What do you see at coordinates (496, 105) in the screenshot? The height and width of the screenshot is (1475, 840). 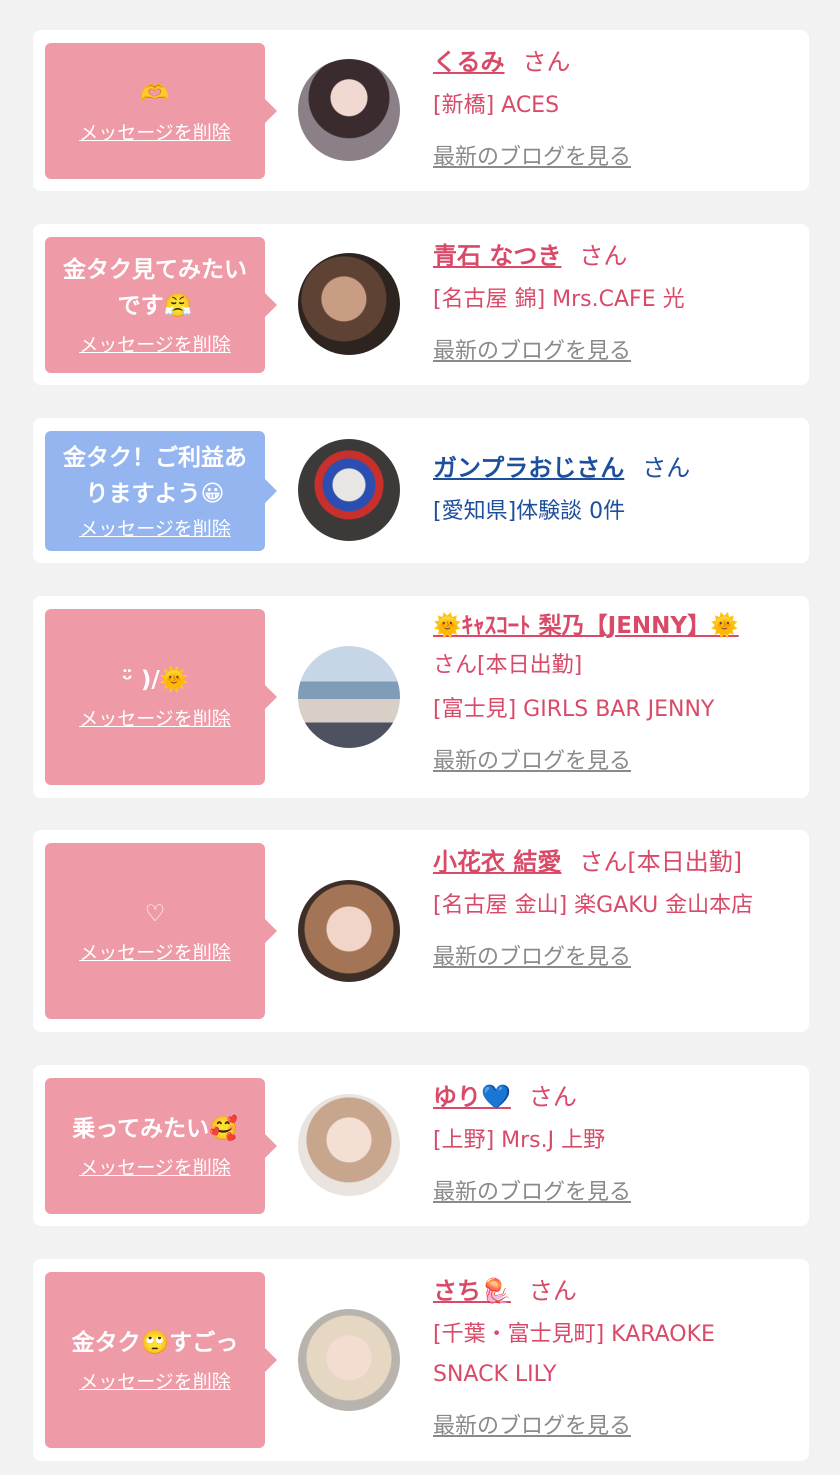 I see `store-label: [新橋] ACES` at bounding box center [496, 105].